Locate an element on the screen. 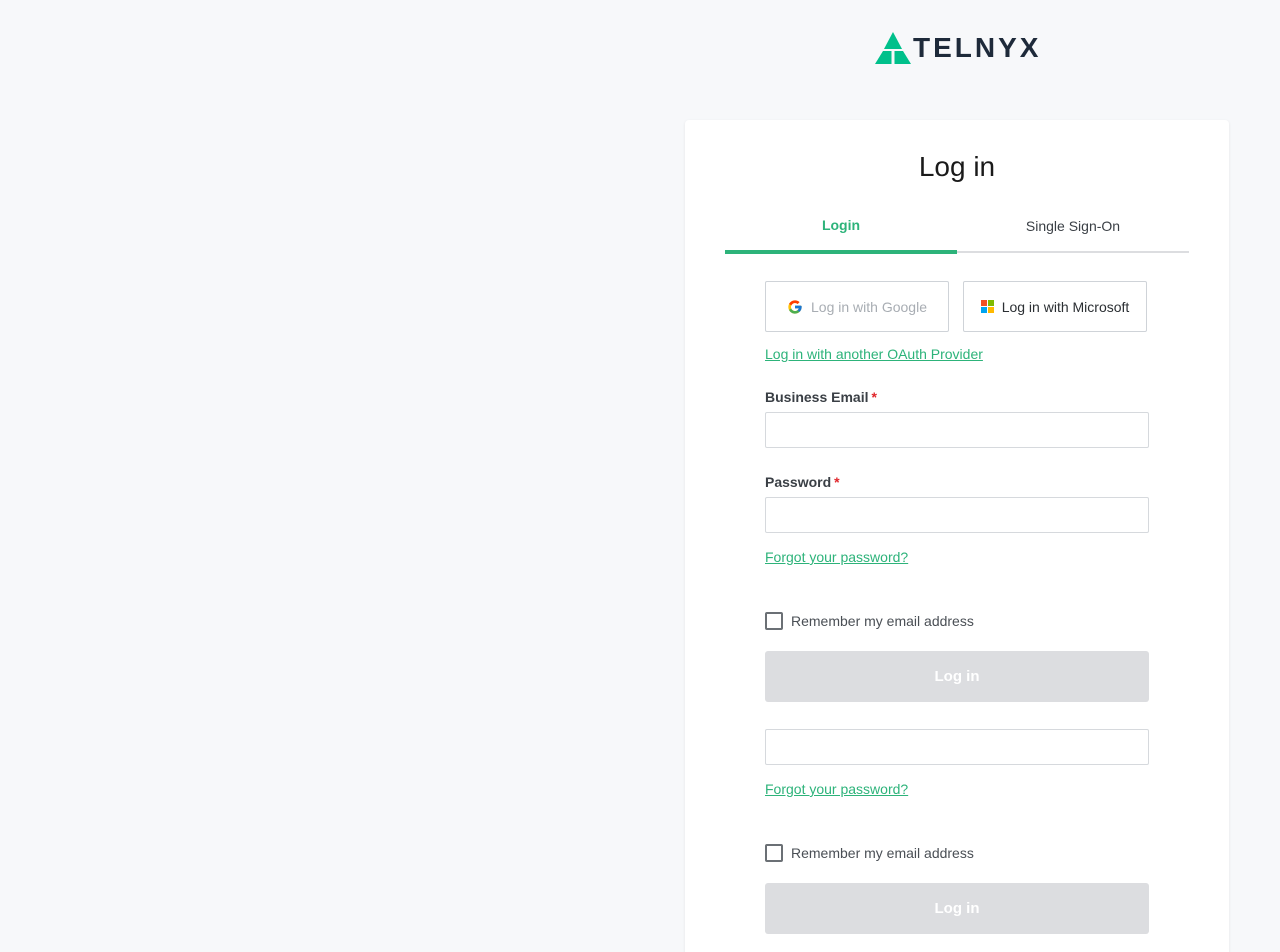 The height and width of the screenshot is (952, 1280). password-input is located at coordinates (957, 515).